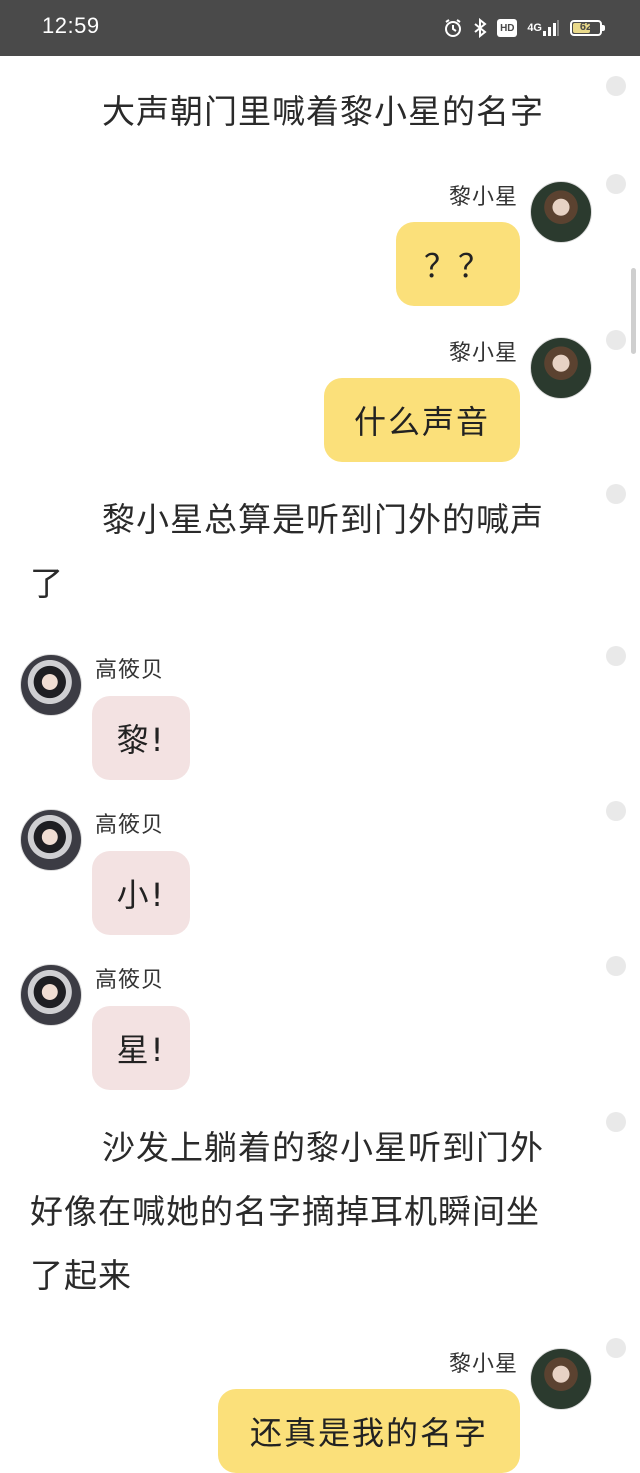 The image size is (640, 1473). I want to click on status-icons: HD 4G 62, so click(524, 28).